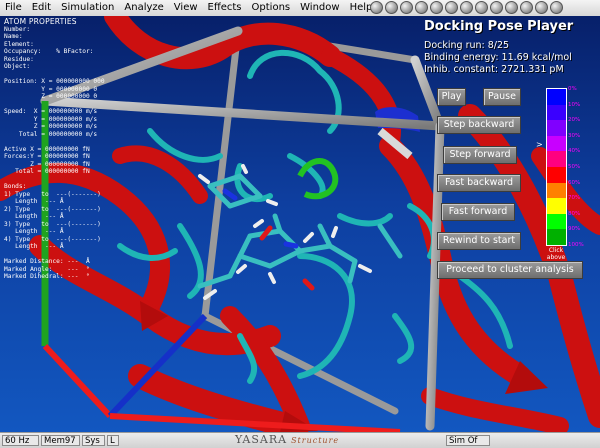 The width and height of the screenshot is (600, 448). I want to click on atom-property-line: Marked Dihedral: --- °, so click(47, 276).